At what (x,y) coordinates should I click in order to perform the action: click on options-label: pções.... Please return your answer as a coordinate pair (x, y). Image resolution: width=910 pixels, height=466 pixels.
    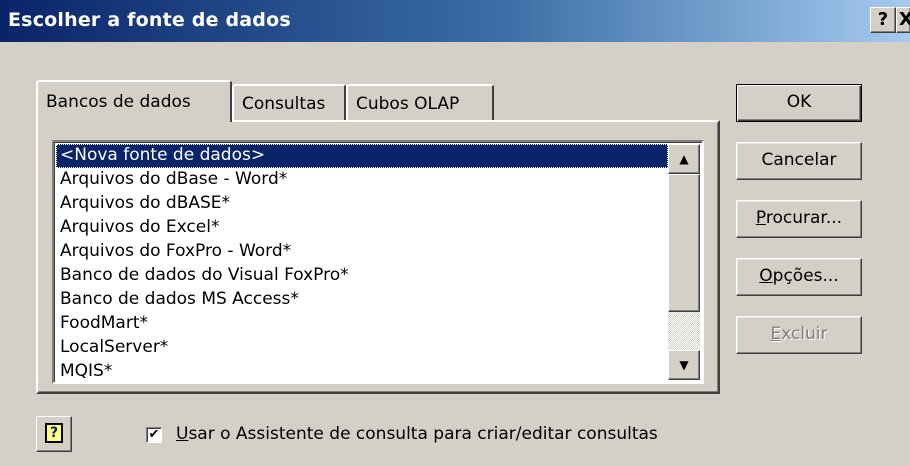
    Looking at the image, I should click on (805, 276).